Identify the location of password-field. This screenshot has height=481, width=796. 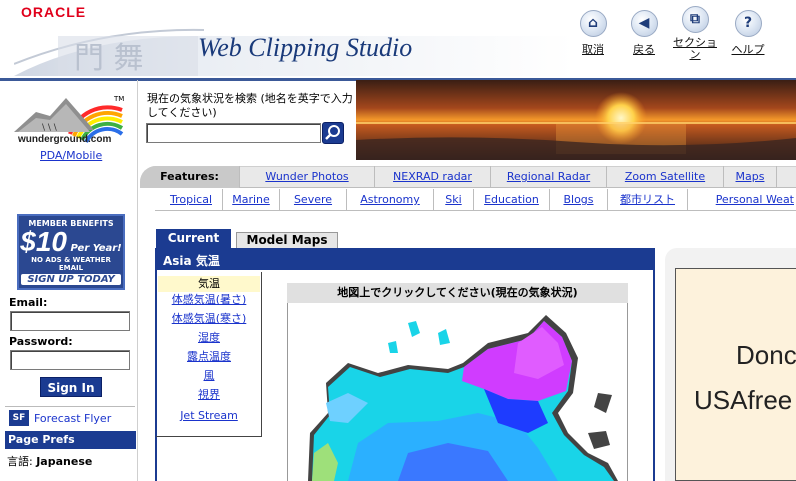
(70, 360).